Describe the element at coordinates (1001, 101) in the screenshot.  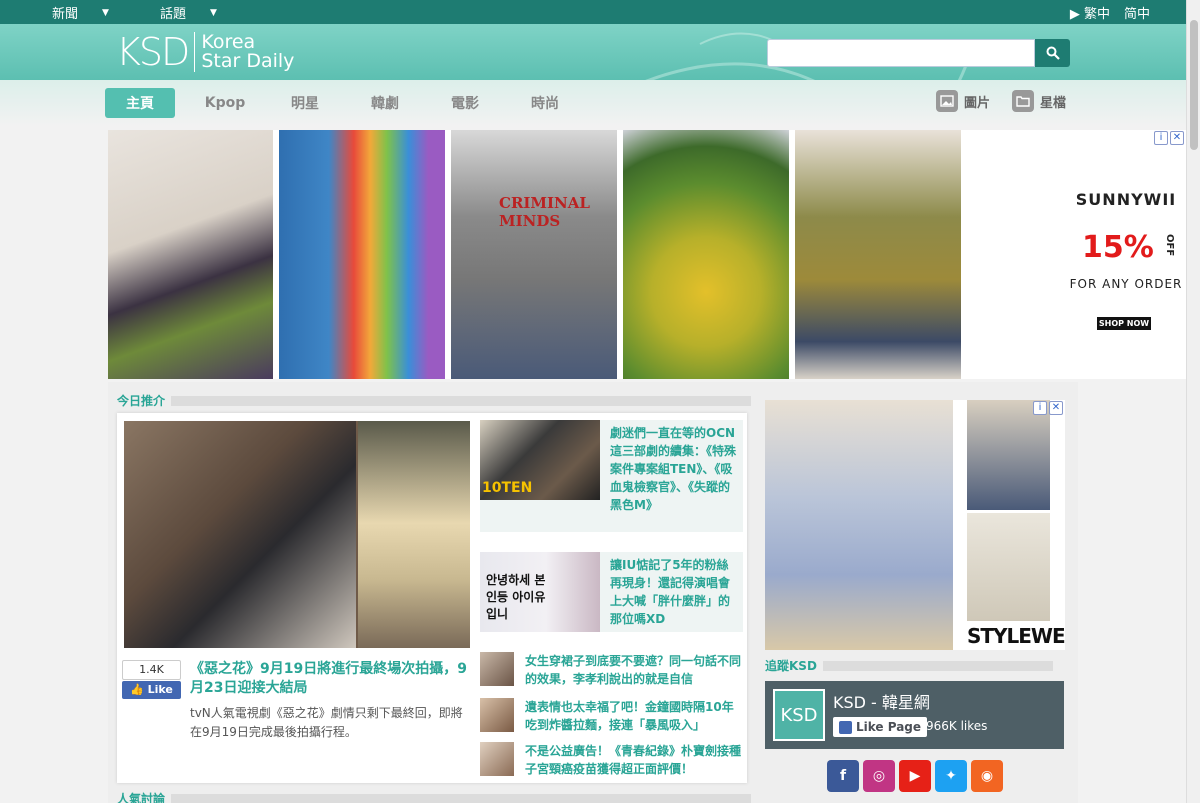
I see `nav-right: 圖片 星檔` at that location.